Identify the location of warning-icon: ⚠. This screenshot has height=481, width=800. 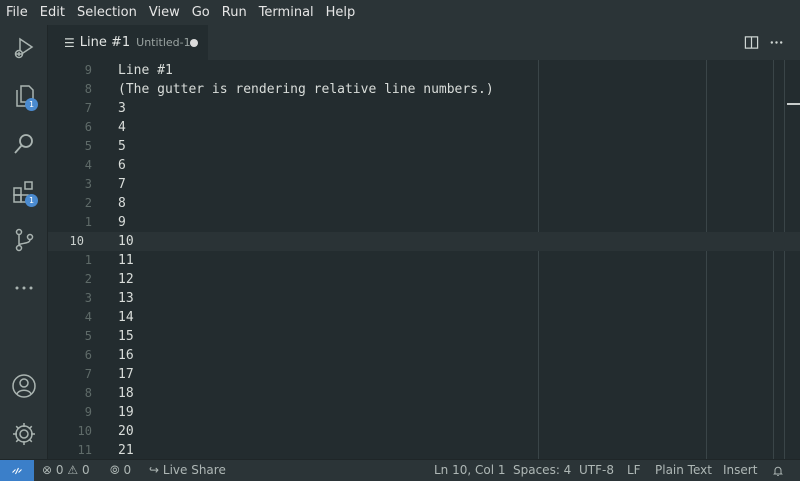
(73, 470).